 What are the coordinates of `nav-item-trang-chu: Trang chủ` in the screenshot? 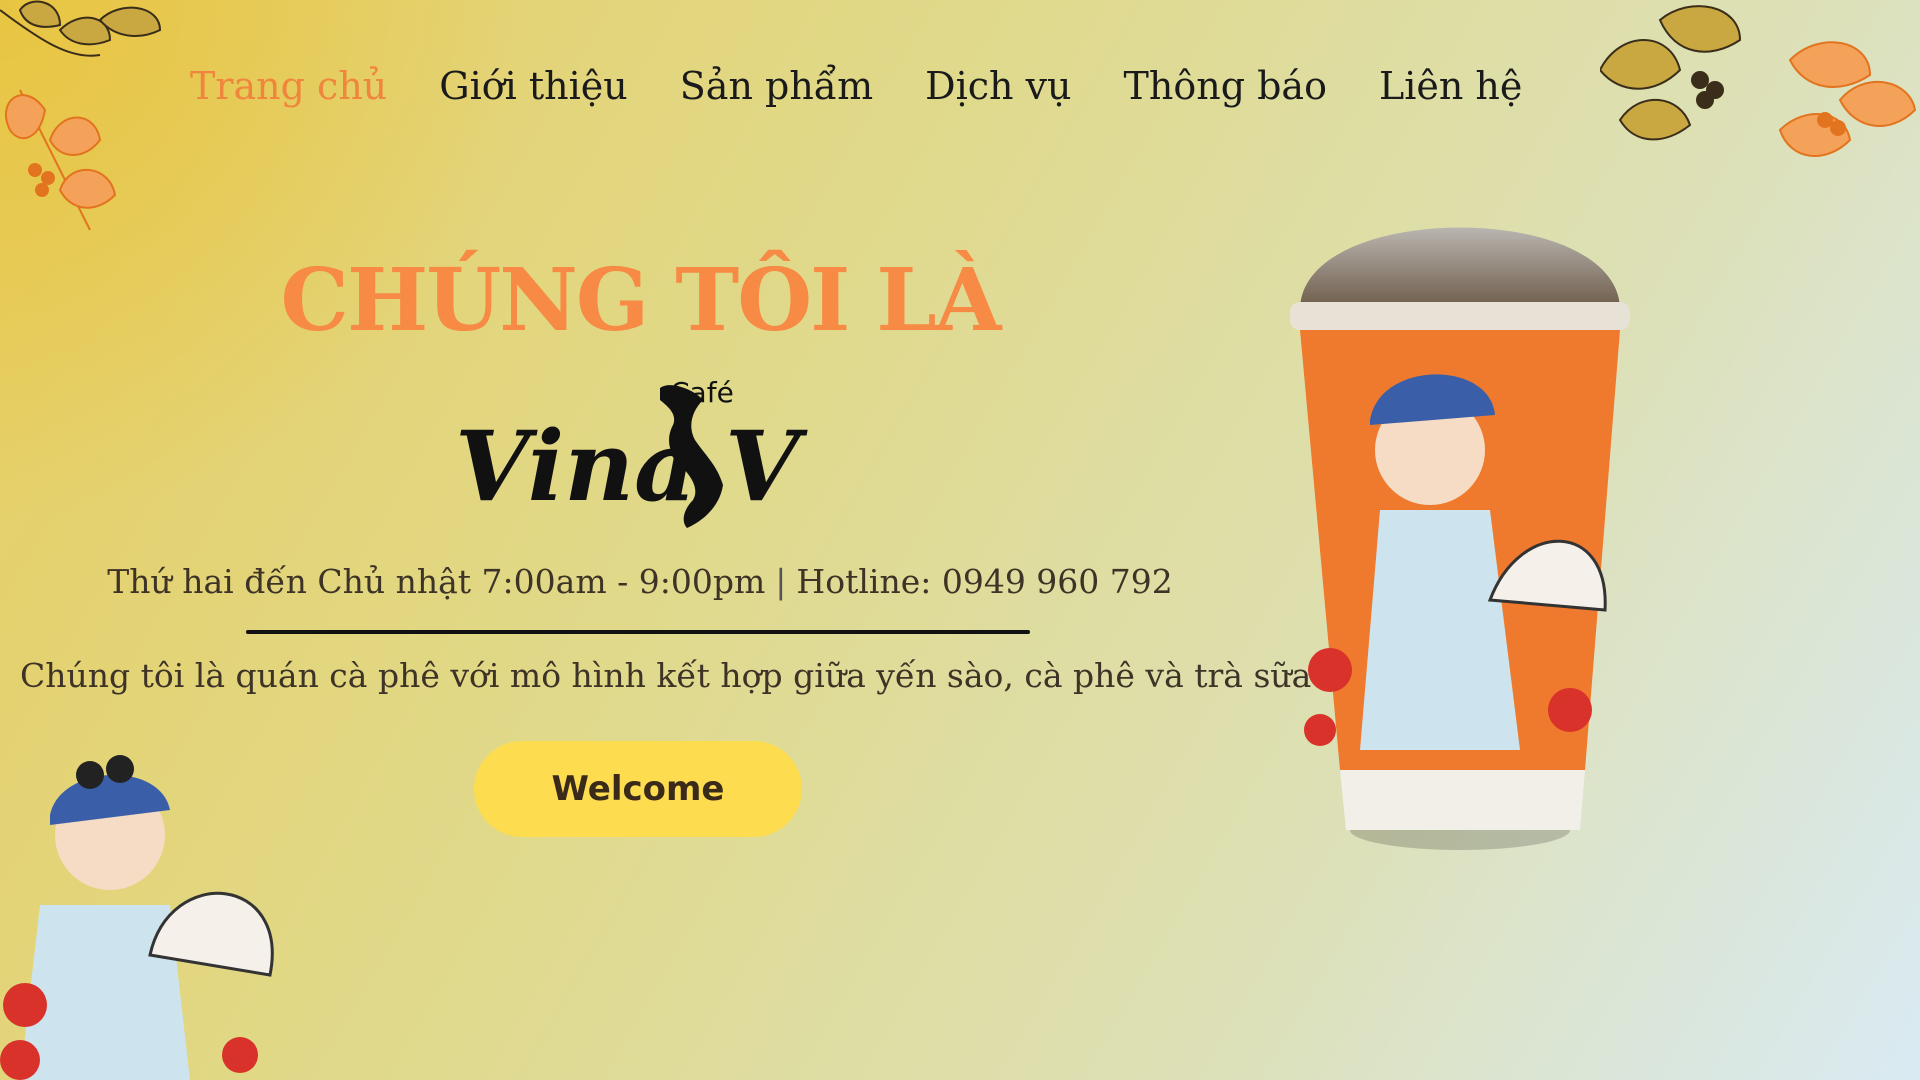 It's located at (288, 86).